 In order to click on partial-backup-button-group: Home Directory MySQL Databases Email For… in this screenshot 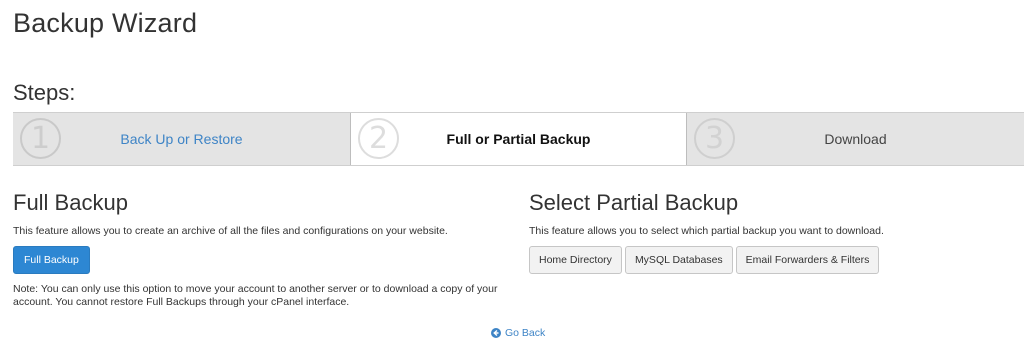, I will do `click(769, 260)`.